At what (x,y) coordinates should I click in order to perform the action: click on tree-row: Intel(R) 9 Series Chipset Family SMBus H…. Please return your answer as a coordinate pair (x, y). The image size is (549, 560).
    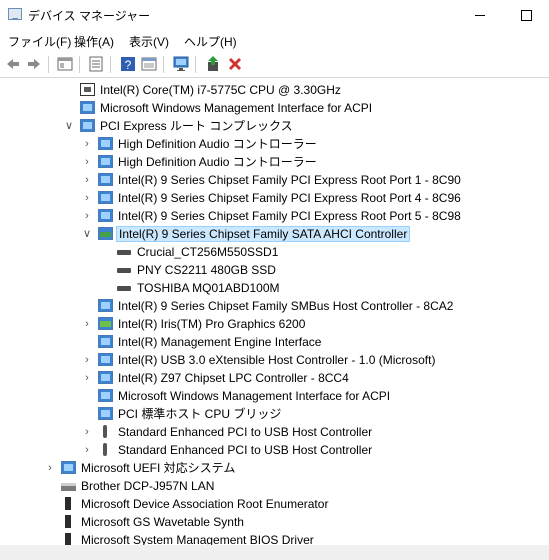
    Looking at the image, I should click on (274, 306).